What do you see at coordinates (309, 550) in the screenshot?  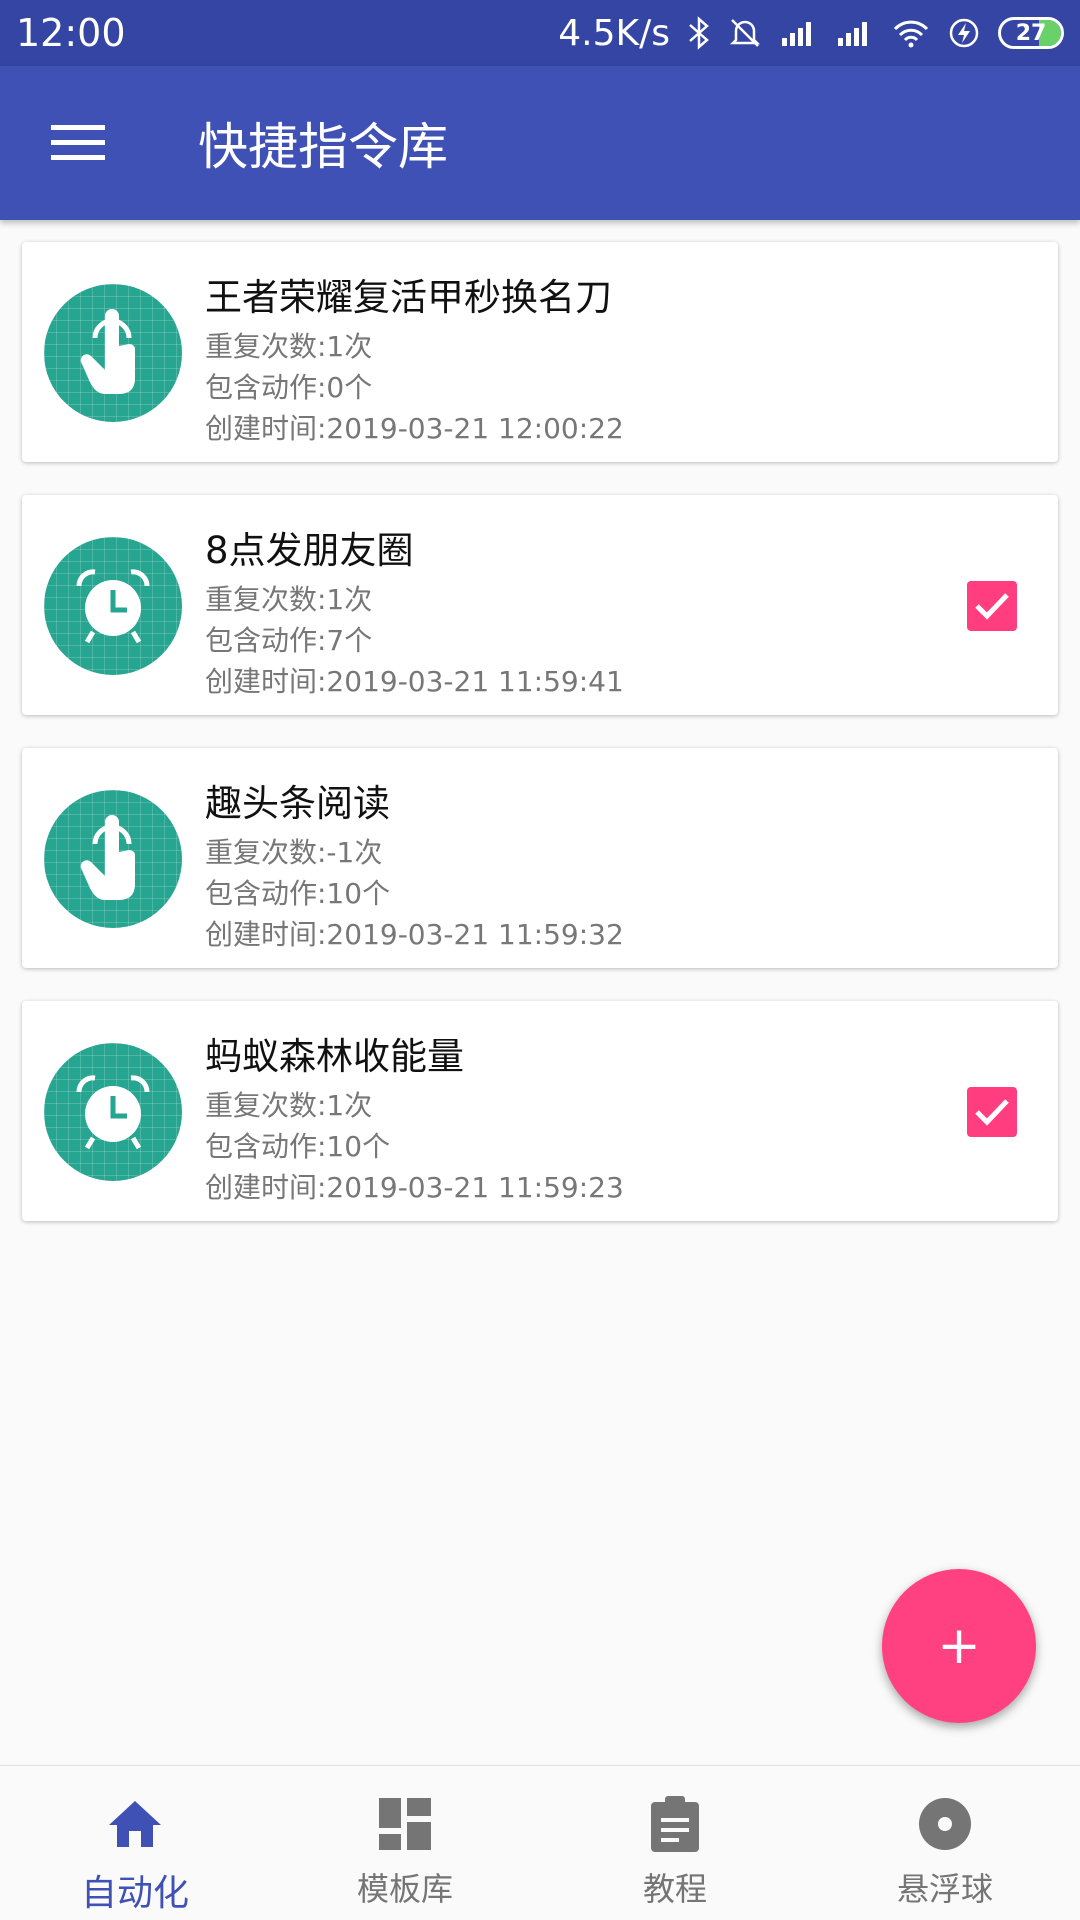 I see `shortcut-title: 8点发朋友圈` at bounding box center [309, 550].